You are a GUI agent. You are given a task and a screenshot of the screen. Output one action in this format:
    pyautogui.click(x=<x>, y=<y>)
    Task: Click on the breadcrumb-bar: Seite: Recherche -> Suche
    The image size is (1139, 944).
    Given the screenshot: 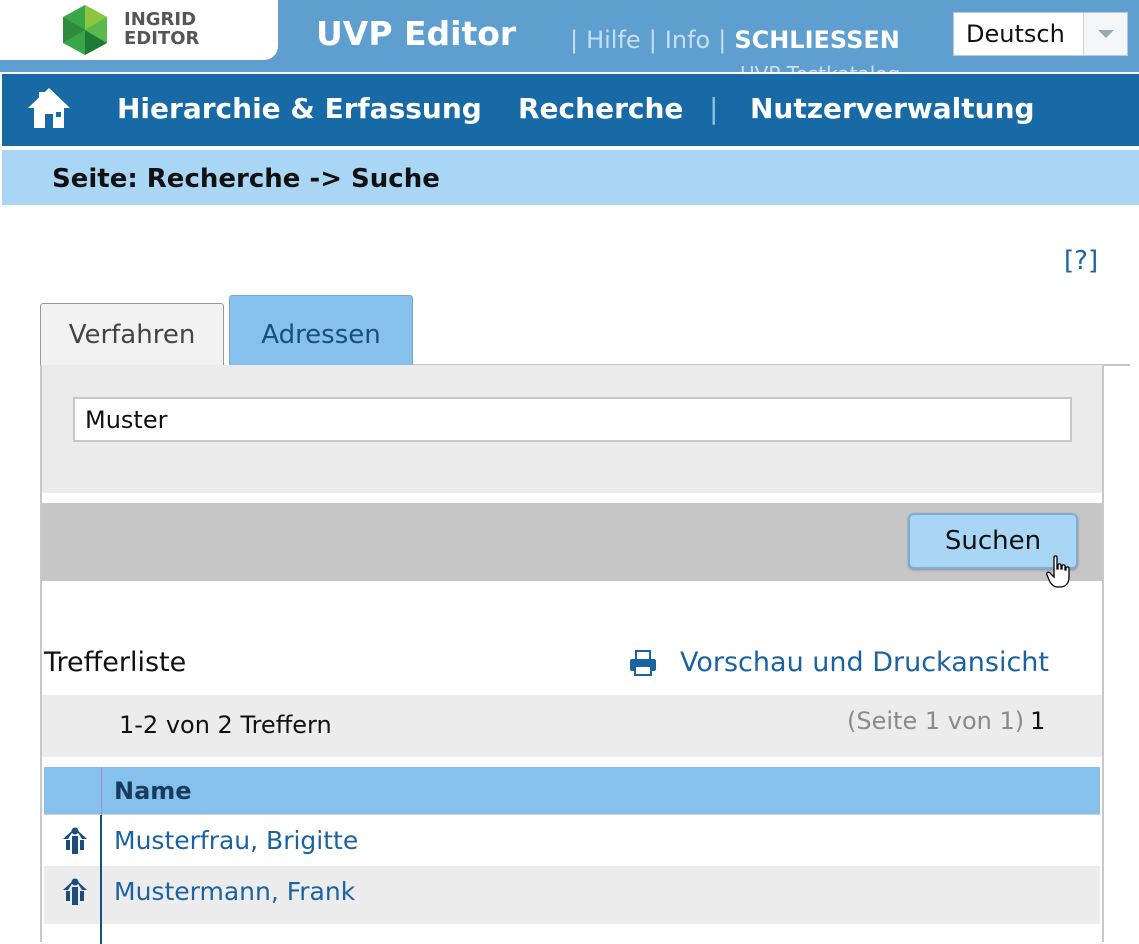 What is the action you would take?
    pyautogui.click(x=570, y=177)
    